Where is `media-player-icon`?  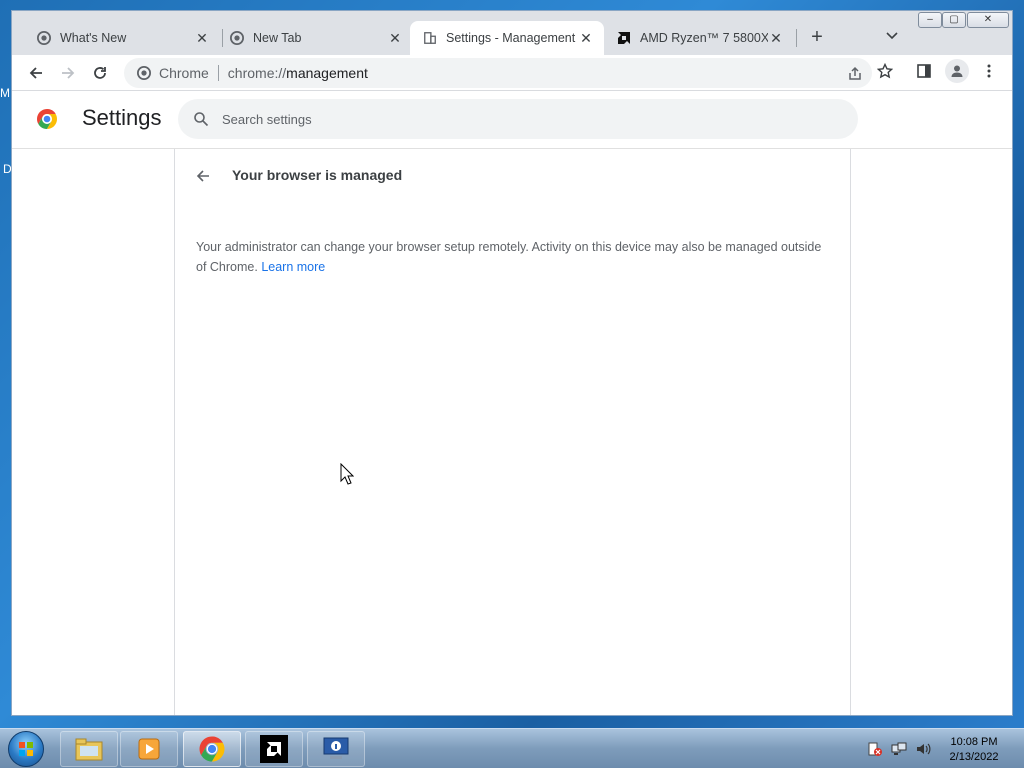 media-player-icon is located at coordinates (149, 749).